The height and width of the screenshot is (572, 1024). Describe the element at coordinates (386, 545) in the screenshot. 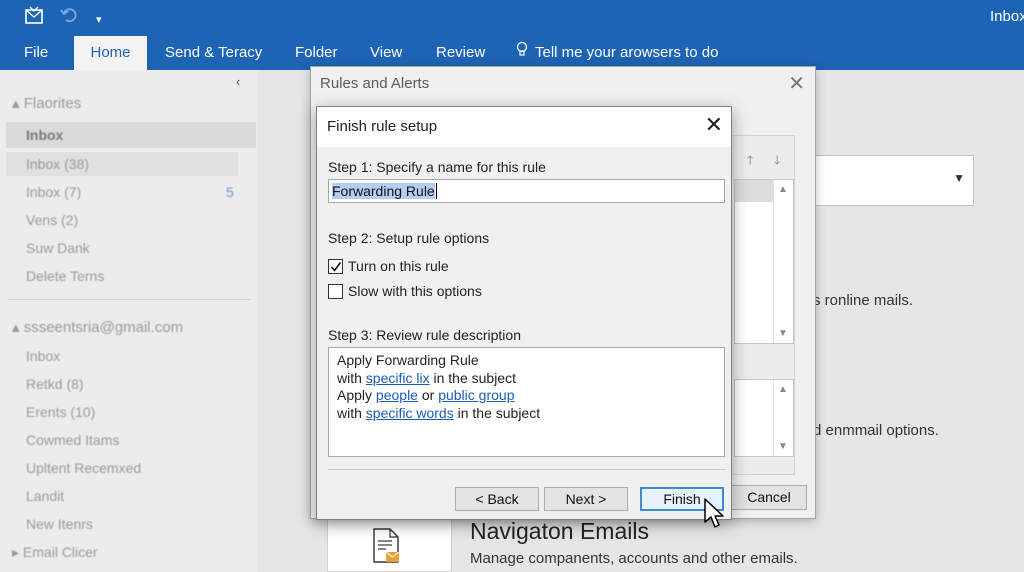

I see `document-mail-icon` at that location.